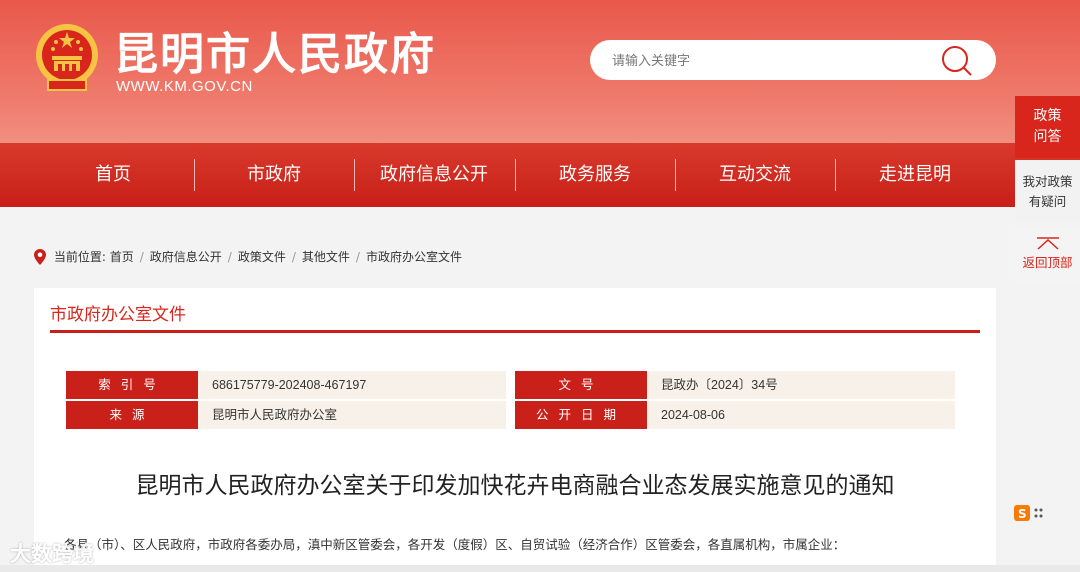 The height and width of the screenshot is (572, 1080). I want to click on policy-qa-line2: 问答, so click(1047, 137).